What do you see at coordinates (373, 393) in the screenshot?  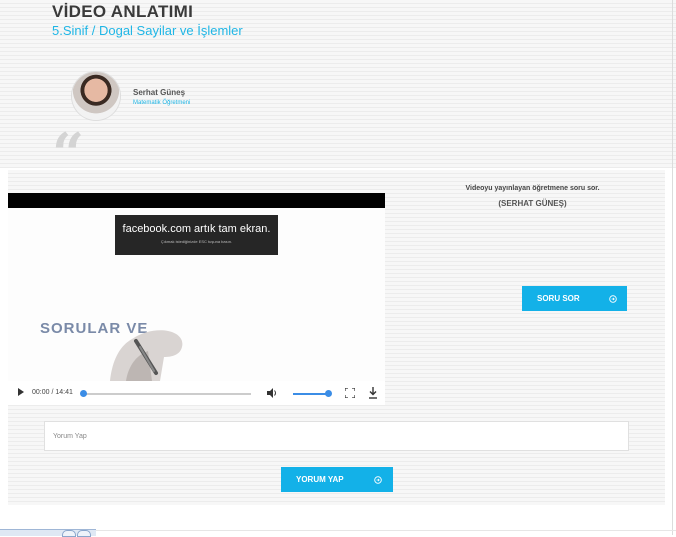 I see `download-icon` at bounding box center [373, 393].